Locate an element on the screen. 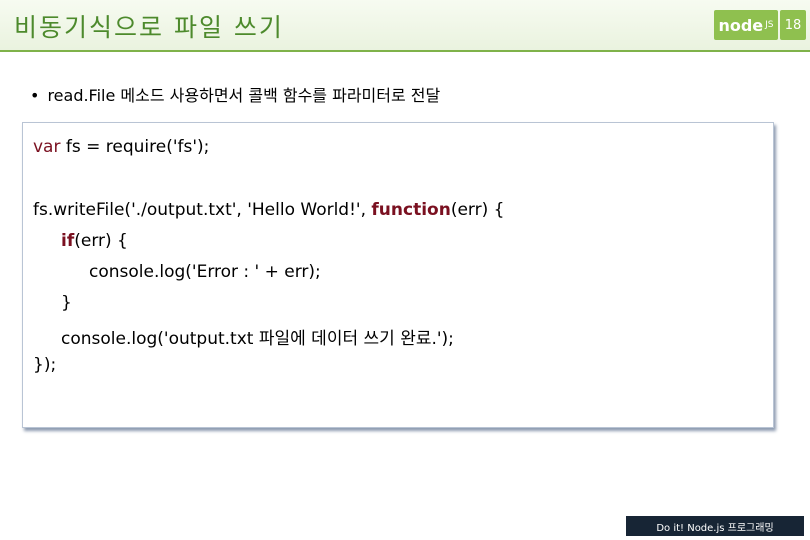 The height and width of the screenshot is (540, 810). code-line-3: if(err) { is located at coordinates (94, 241).